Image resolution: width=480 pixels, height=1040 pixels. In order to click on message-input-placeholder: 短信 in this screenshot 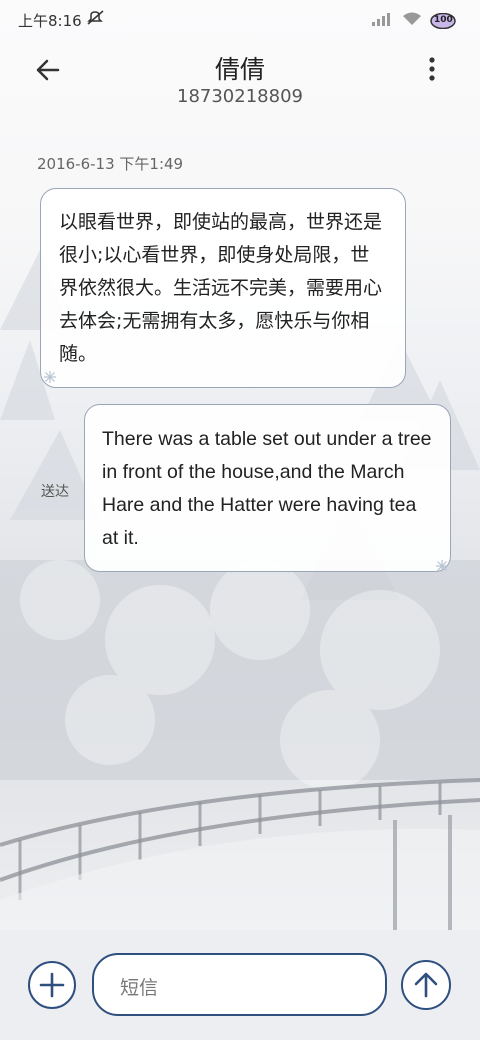, I will do `click(139, 988)`.